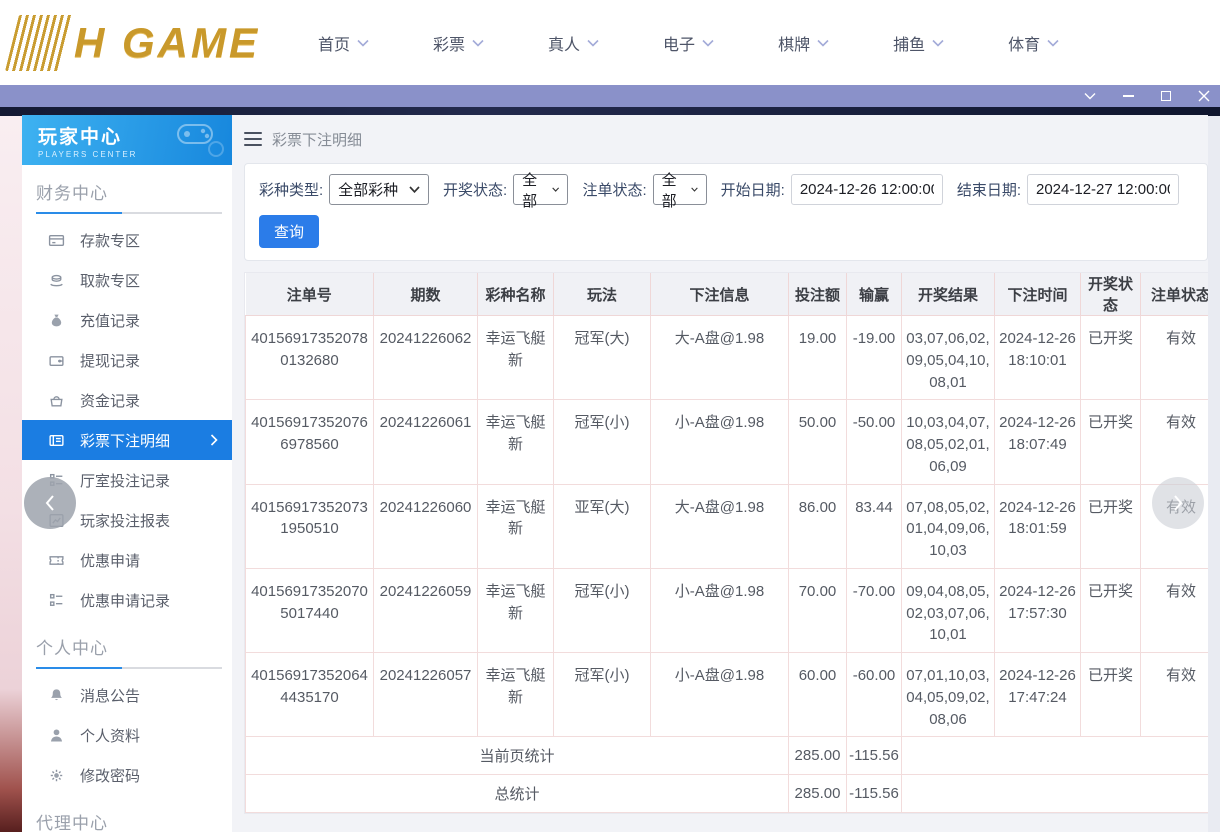 Image resolution: width=1220 pixels, height=832 pixels. Describe the element at coordinates (125, 481) in the screenshot. I see `sidebar-item-label: 厅室投注记录` at that location.